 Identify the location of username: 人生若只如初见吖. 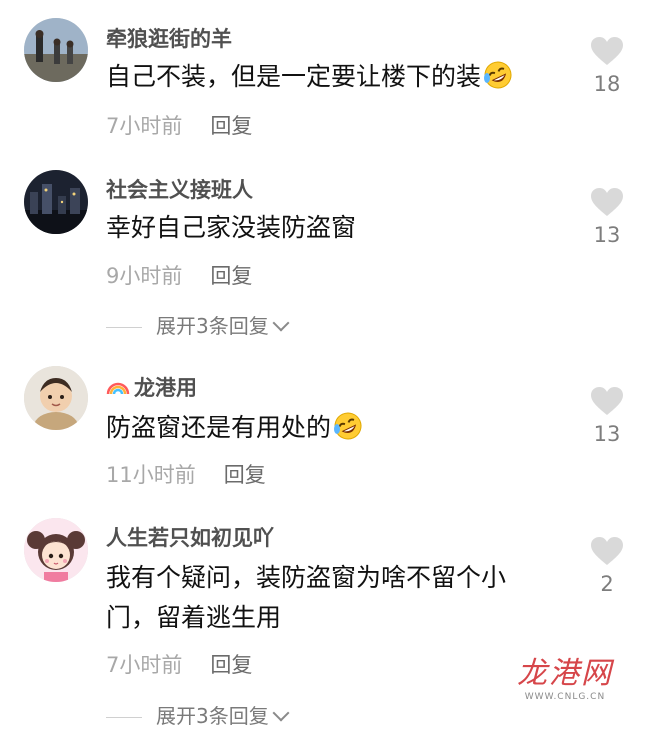
(190, 537).